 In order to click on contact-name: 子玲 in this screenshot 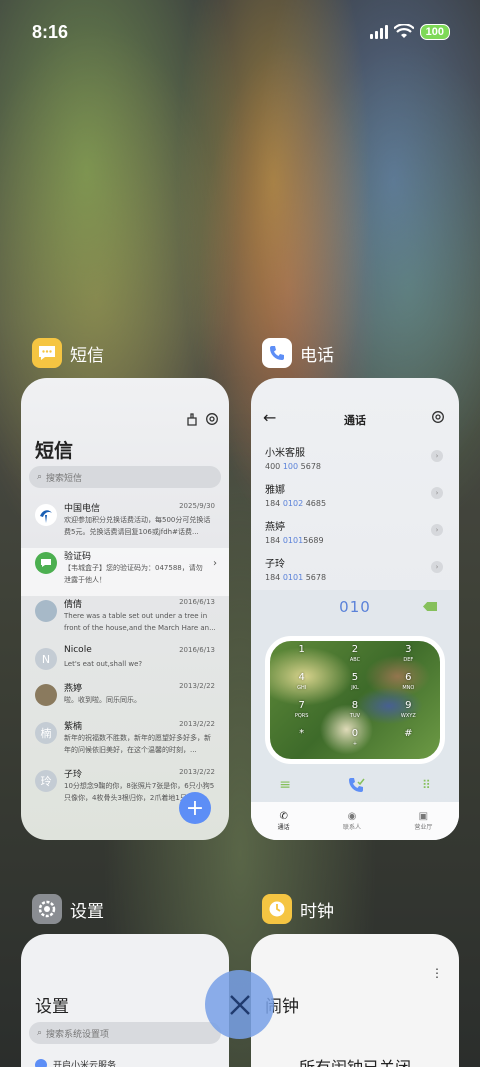, I will do `click(275, 564)`.